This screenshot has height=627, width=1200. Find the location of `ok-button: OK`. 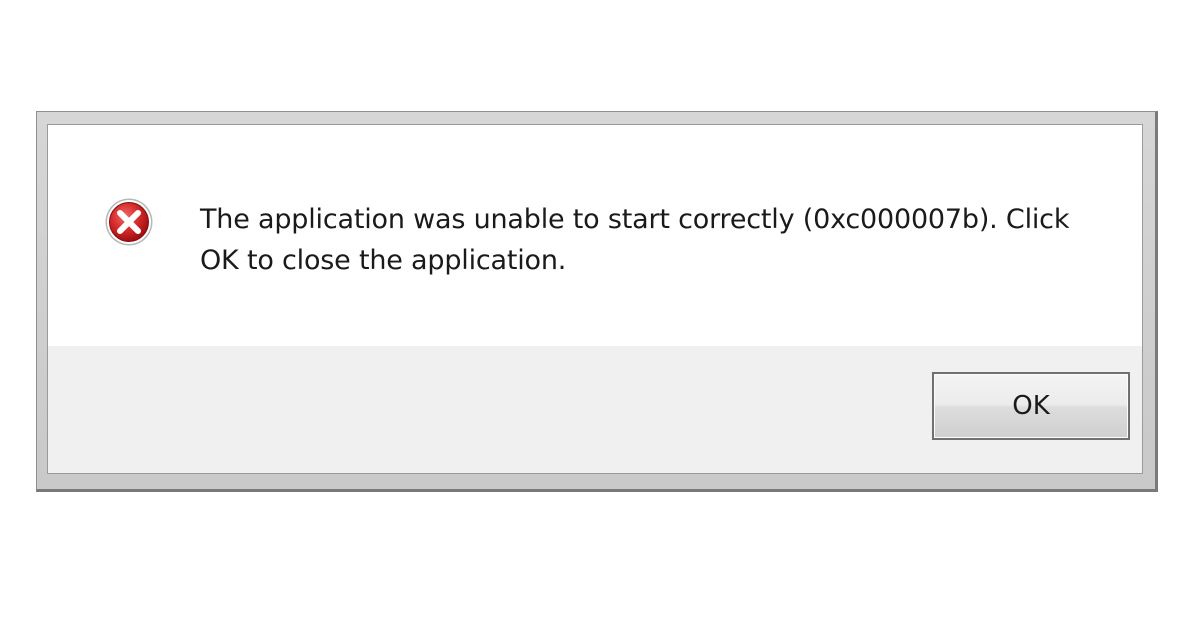

ok-button: OK is located at coordinates (1031, 406).